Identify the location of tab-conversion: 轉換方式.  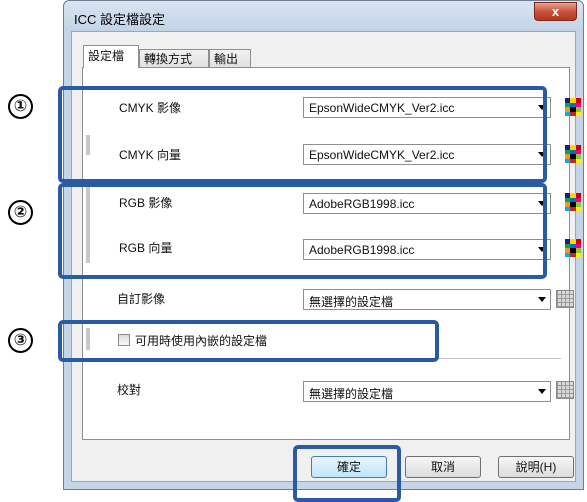
(174, 58).